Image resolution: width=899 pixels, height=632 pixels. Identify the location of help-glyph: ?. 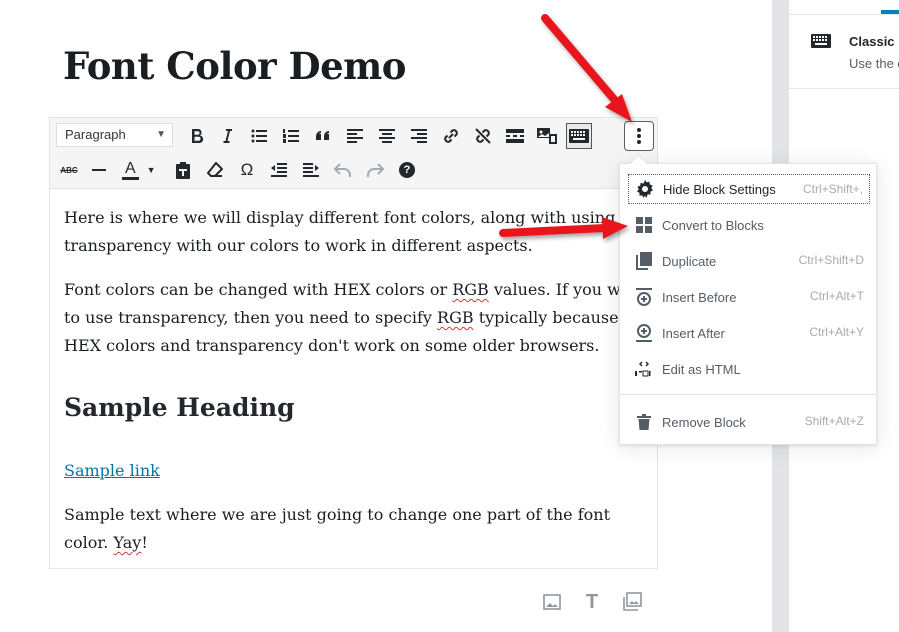
(407, 170).